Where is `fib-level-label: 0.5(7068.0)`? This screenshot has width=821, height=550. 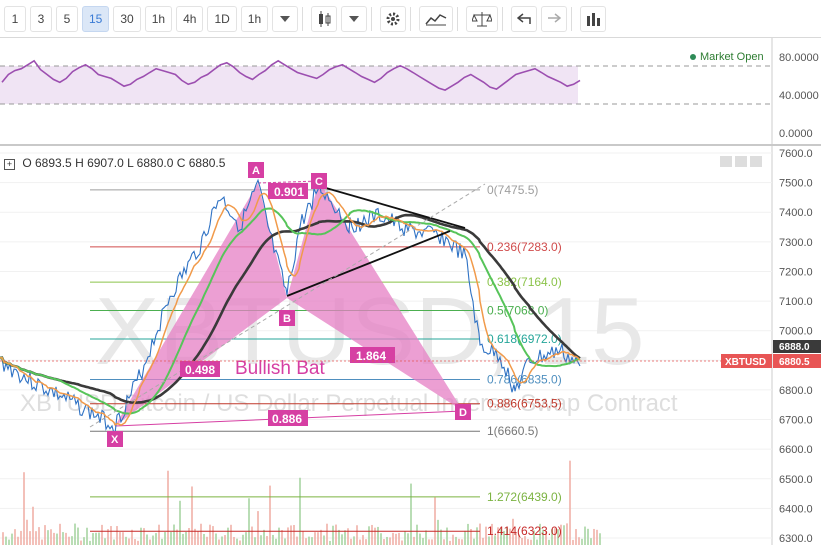 fib-level-label: 0.5(7068.0) is located at coordinates (517, 311).